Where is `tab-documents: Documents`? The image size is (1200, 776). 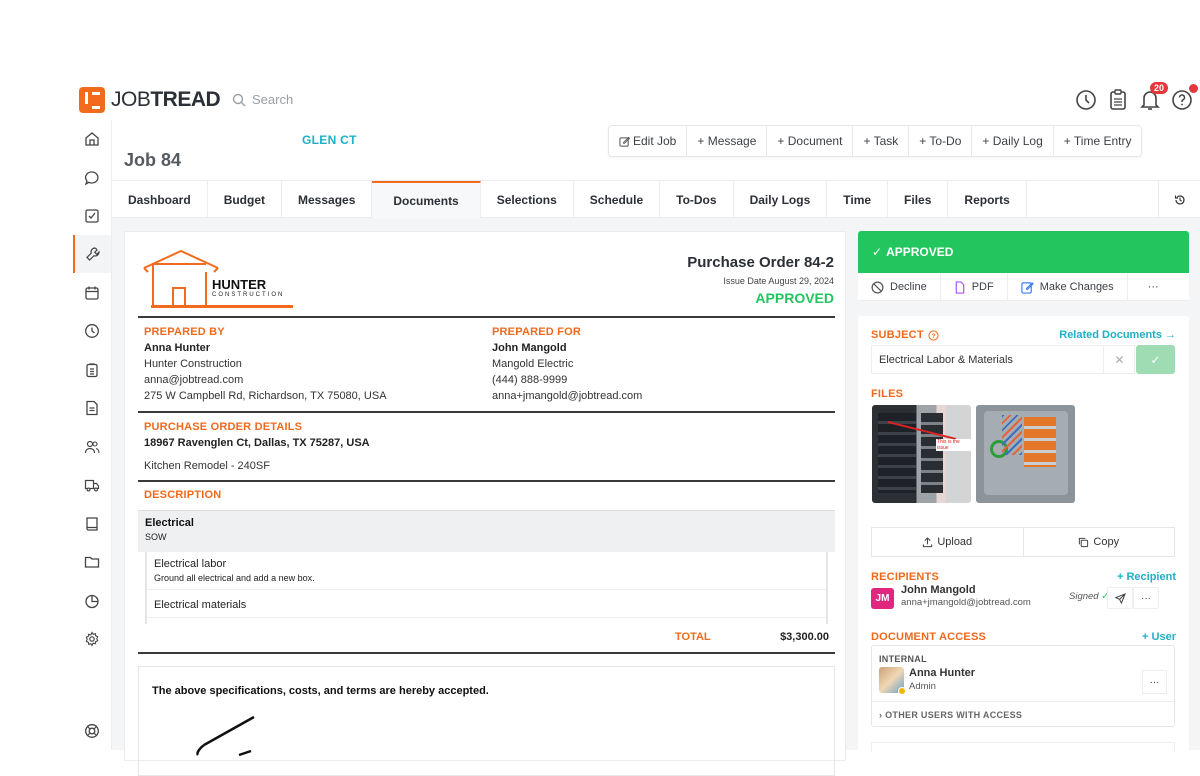
tab-documents: Documents is located at coordinates (426, 199).